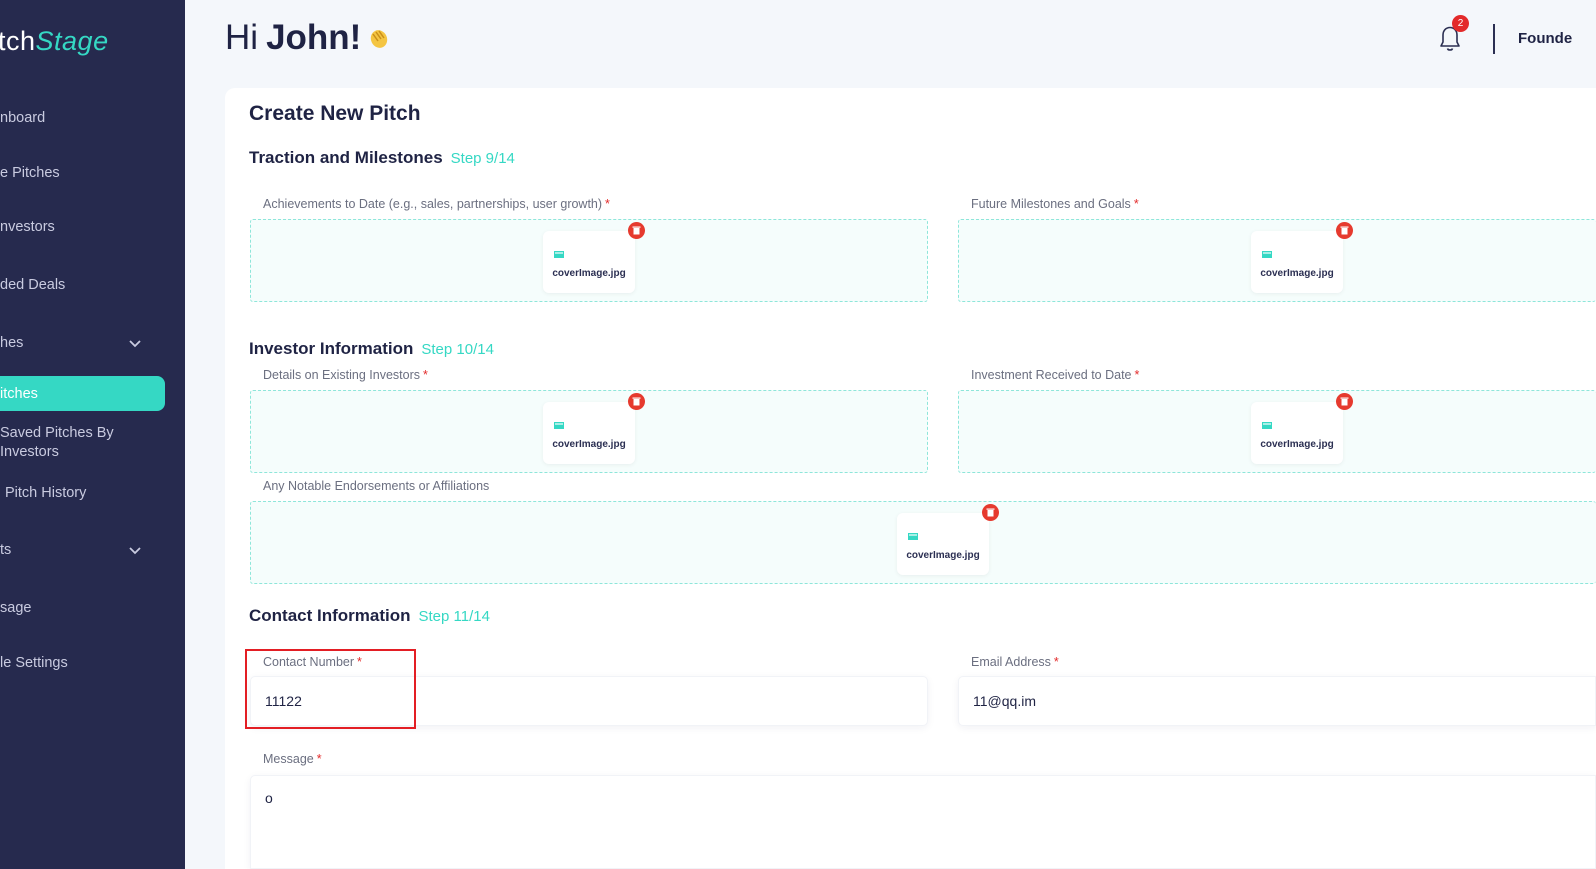 Image resolution: width=1596 pixels, height=869 pixels. Describe the element at coordinates (82, 118) in the screenshot. I see `sidebar-item-dashboard: nboard` at that location.